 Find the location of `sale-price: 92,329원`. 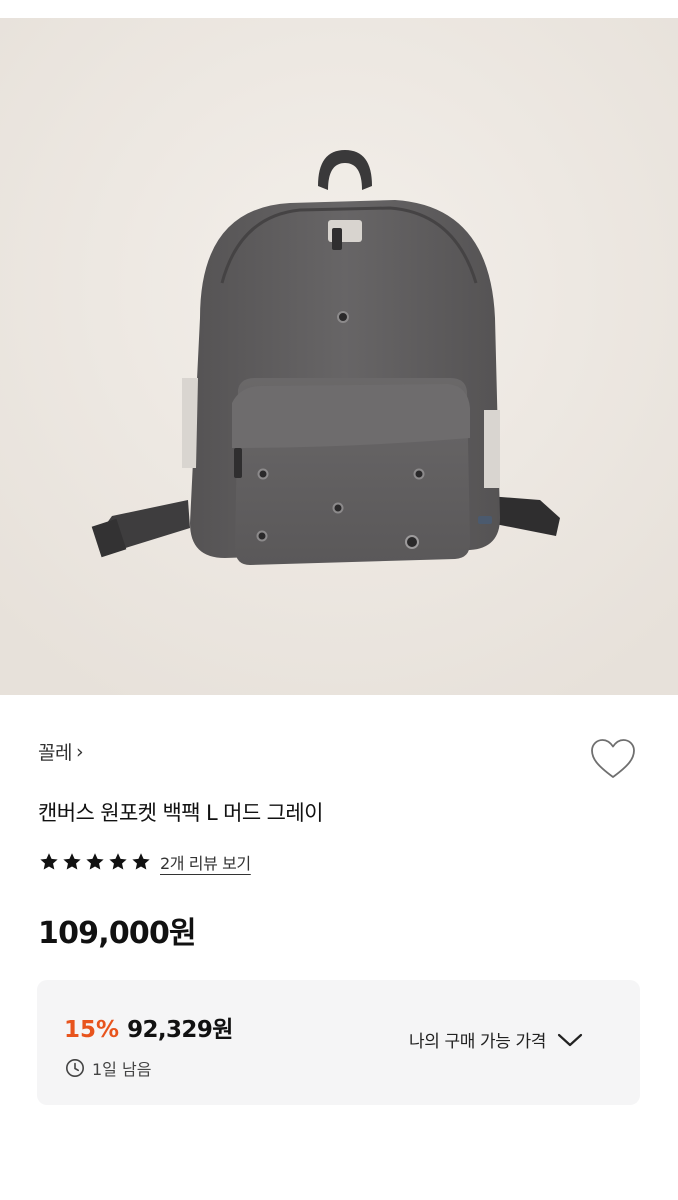

sale-price: 92,329원 is located at coordinates (180, 1030).